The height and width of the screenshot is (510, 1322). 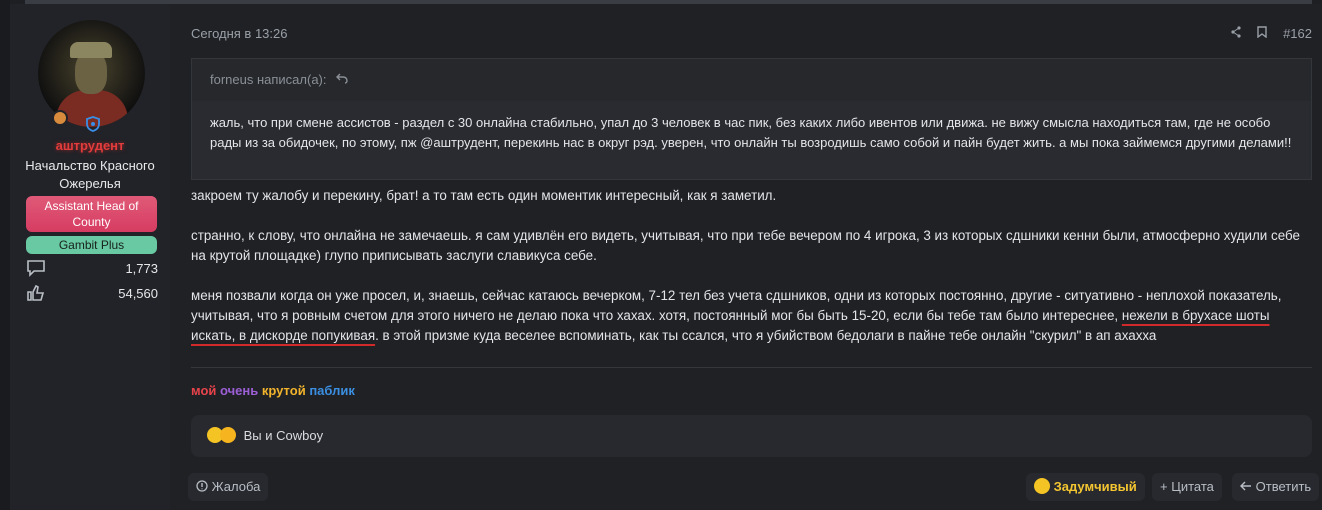 I want to click on banner-gambit-plus: Gambit Plus, so click(x=91, y=245).